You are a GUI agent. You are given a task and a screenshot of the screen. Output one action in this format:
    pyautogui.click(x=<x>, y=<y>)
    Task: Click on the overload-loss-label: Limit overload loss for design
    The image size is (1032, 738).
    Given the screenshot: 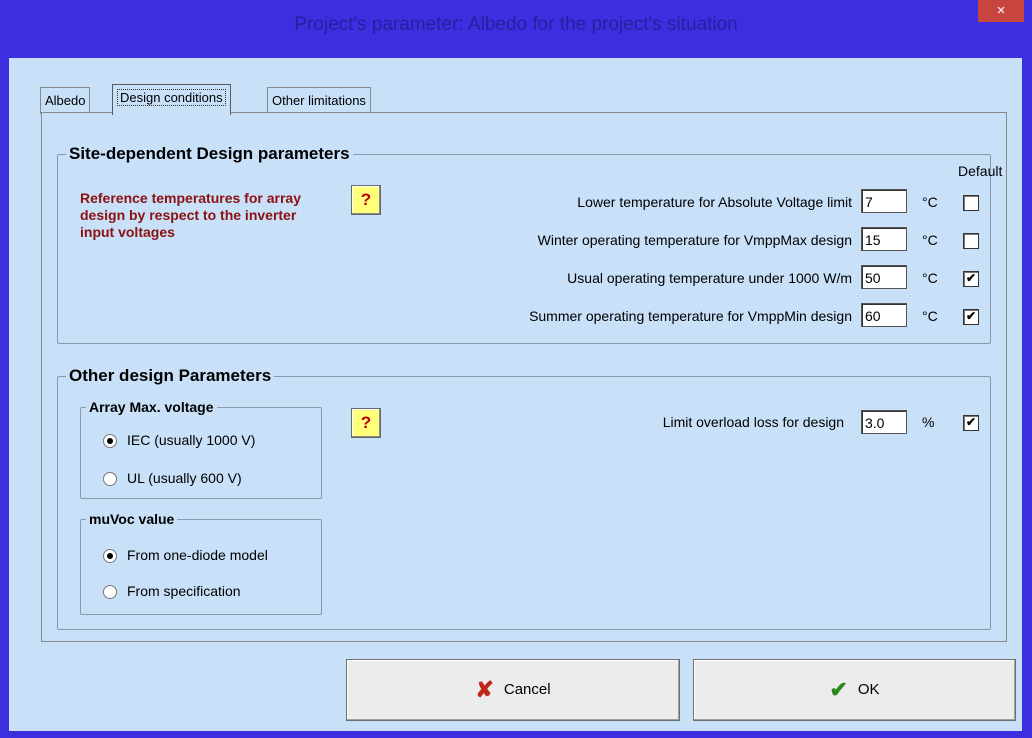 What is the action you would take?
    pyautogui.click(x=753, y=422)
    